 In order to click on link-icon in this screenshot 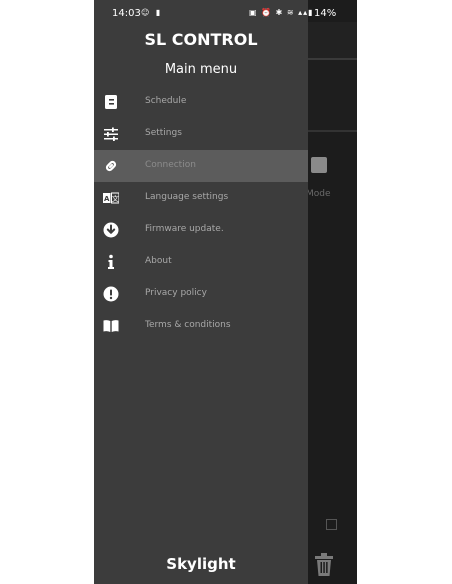, I will do `click(111, 166)`.